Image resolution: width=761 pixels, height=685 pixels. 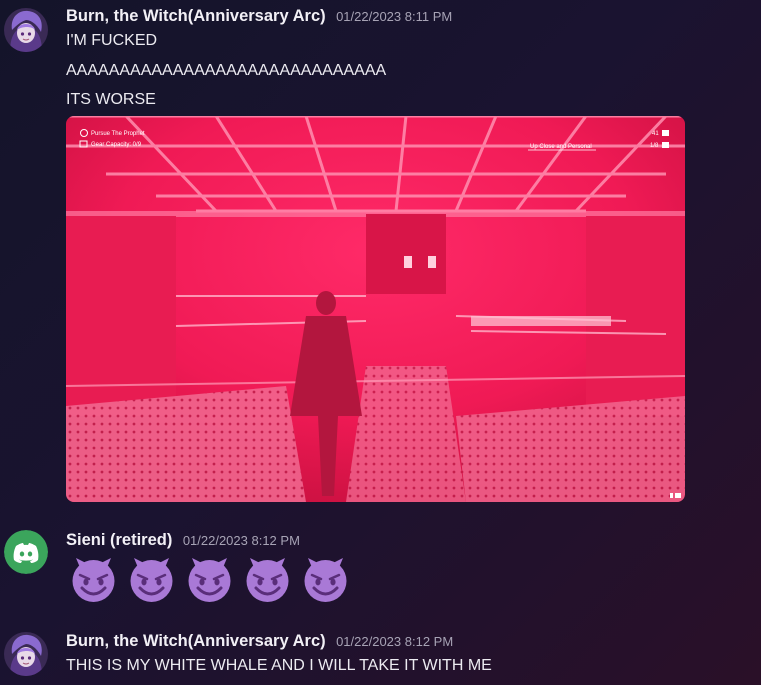 What do you see at coordinates (226, 70) in the screenshot?
I see `message-text: AAAAAAAAAAAAAAAAAAAAAAAAAAAAAA` at bounding box center [226, 70].